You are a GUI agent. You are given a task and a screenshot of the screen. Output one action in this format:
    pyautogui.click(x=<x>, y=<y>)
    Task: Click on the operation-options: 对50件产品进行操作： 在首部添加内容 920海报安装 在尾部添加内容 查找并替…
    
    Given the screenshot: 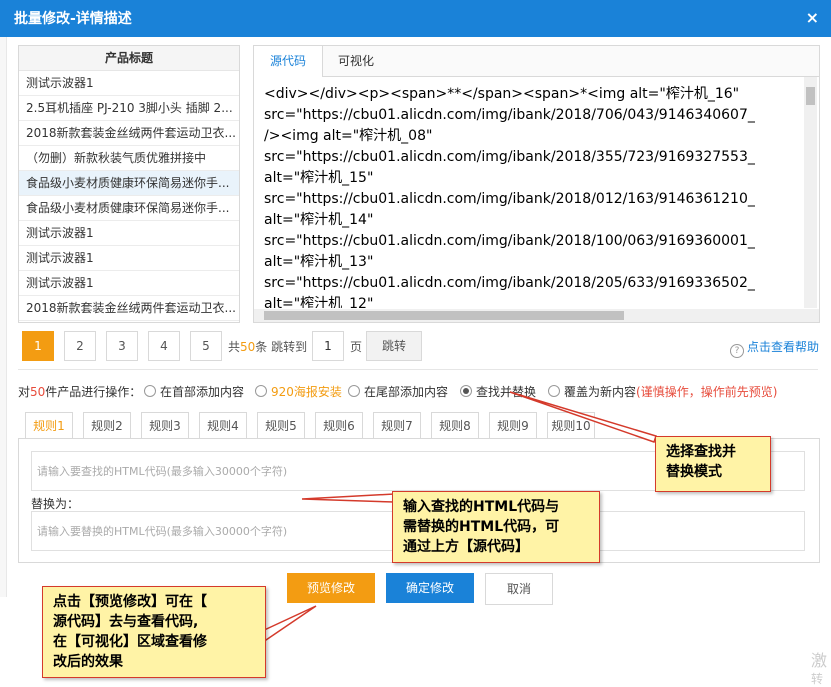 What is the action you would take?
    pyautogui.click(x=418, y=392)
    